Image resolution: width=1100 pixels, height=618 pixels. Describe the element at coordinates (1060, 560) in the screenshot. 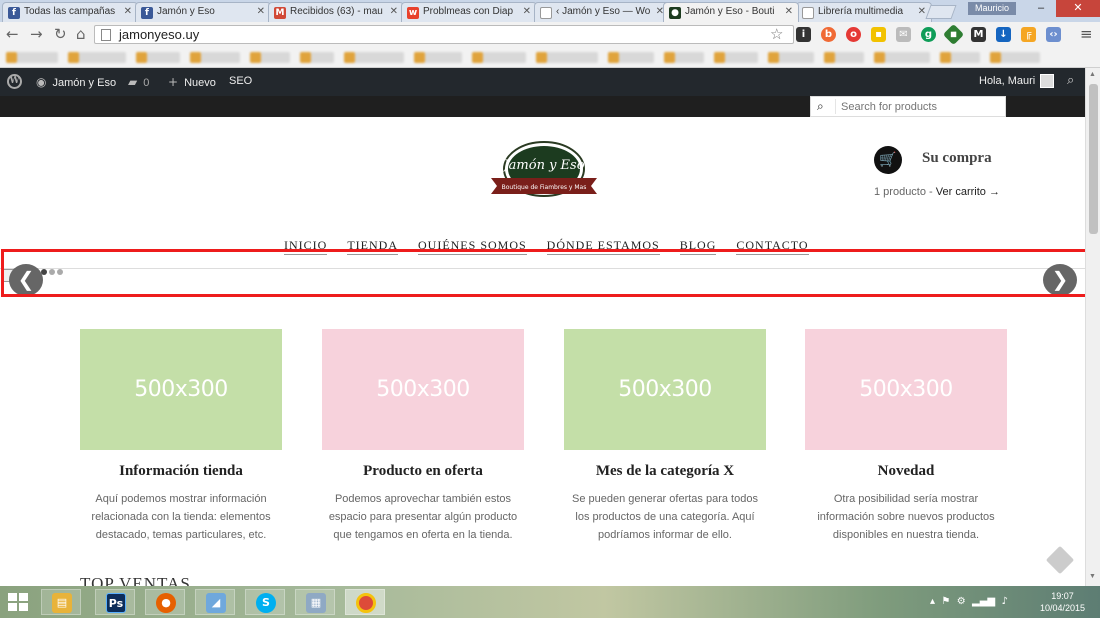

I see `scroll-top-icon` at that location.